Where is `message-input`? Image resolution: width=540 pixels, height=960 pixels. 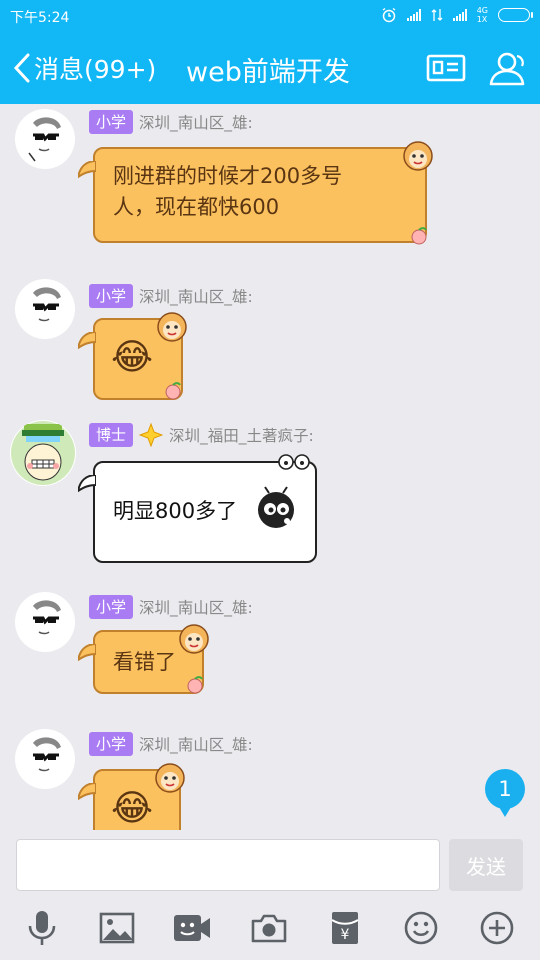
message-input is located at coordinates (228, 865).